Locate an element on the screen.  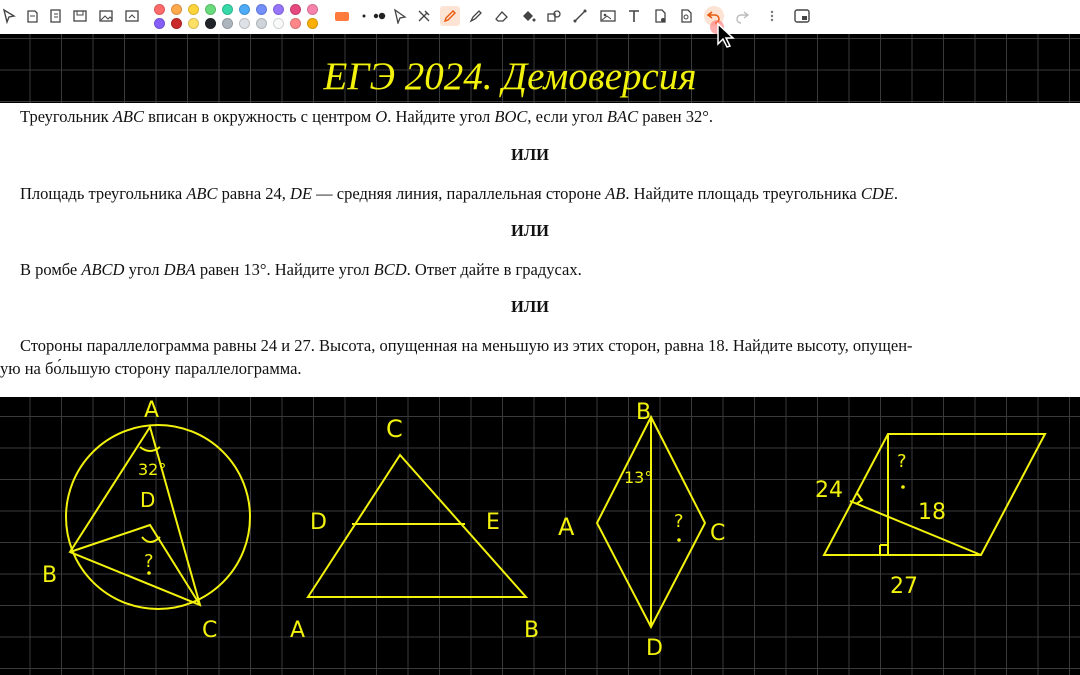
file-icon is located at coordinates (660, 16).